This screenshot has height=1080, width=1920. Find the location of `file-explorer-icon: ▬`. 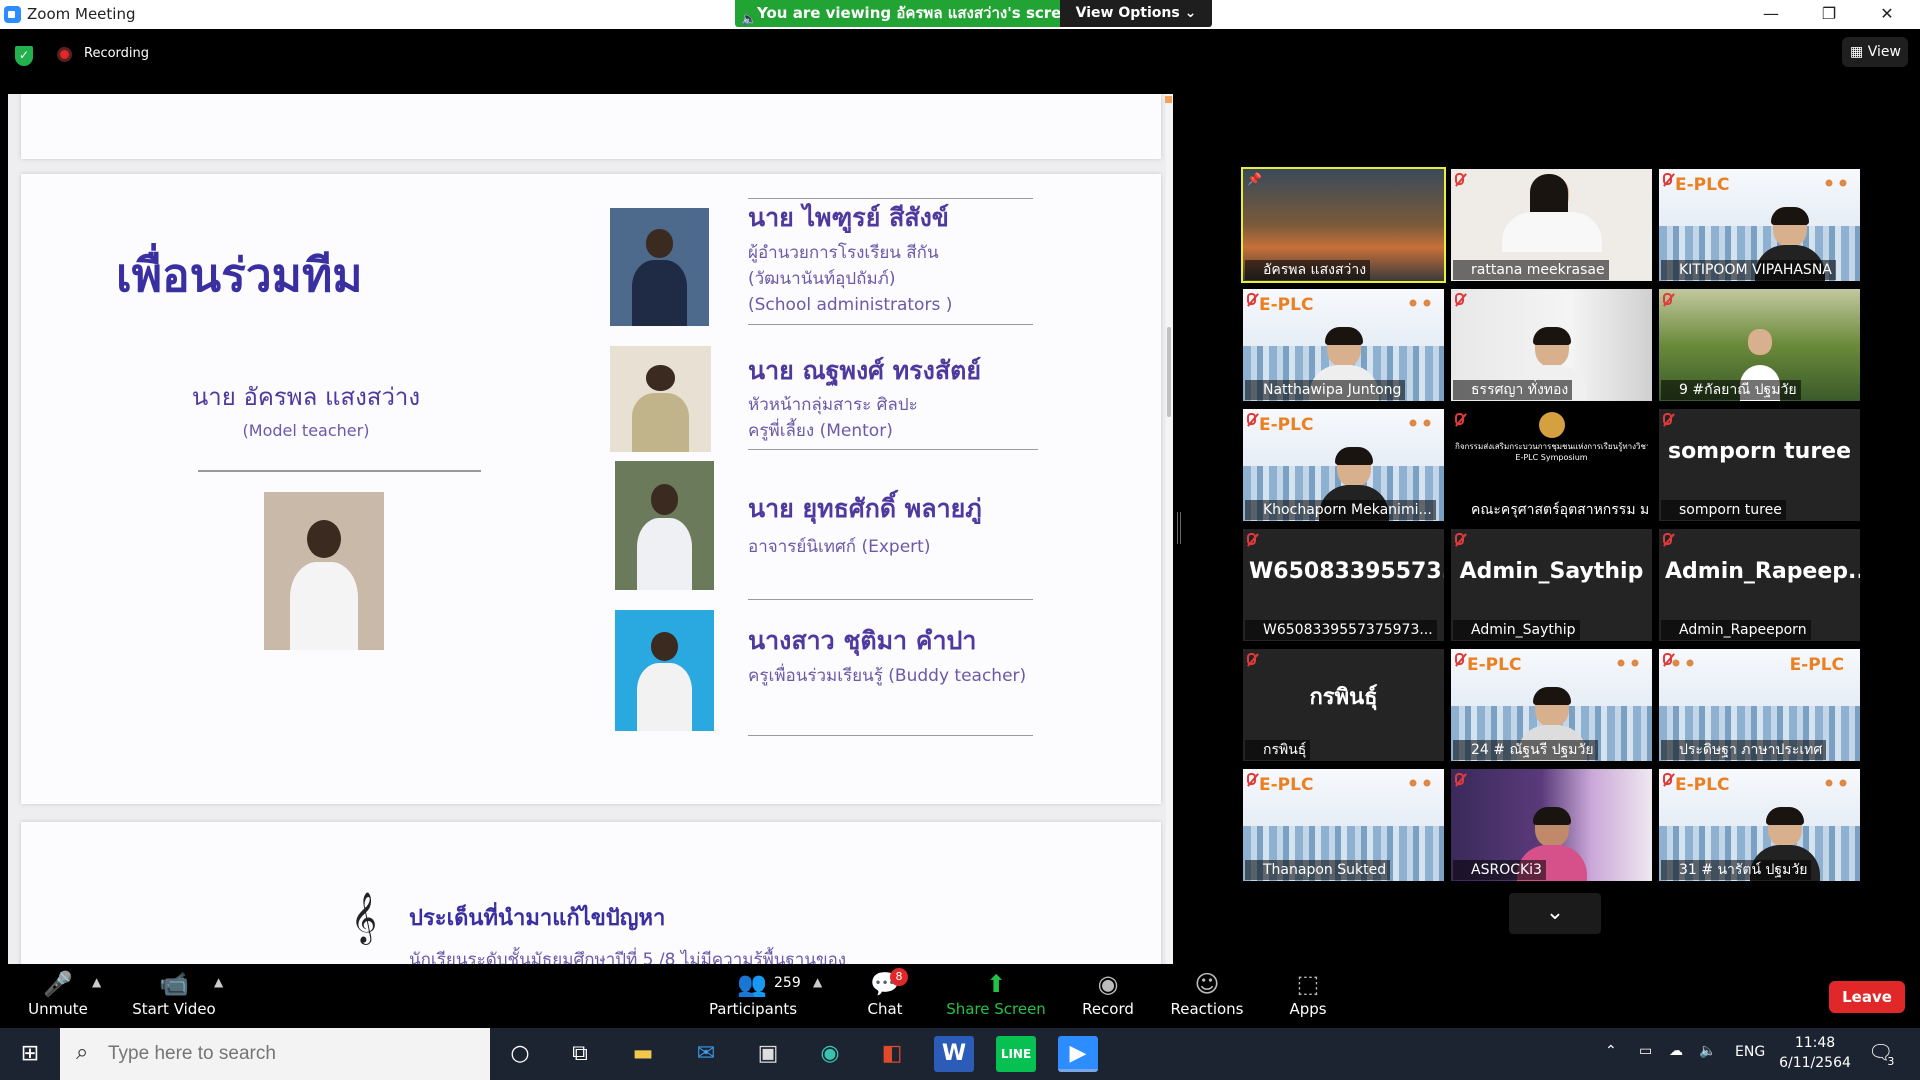

file-explorer-icon: ▬ is located at coordinates (643, 1054).